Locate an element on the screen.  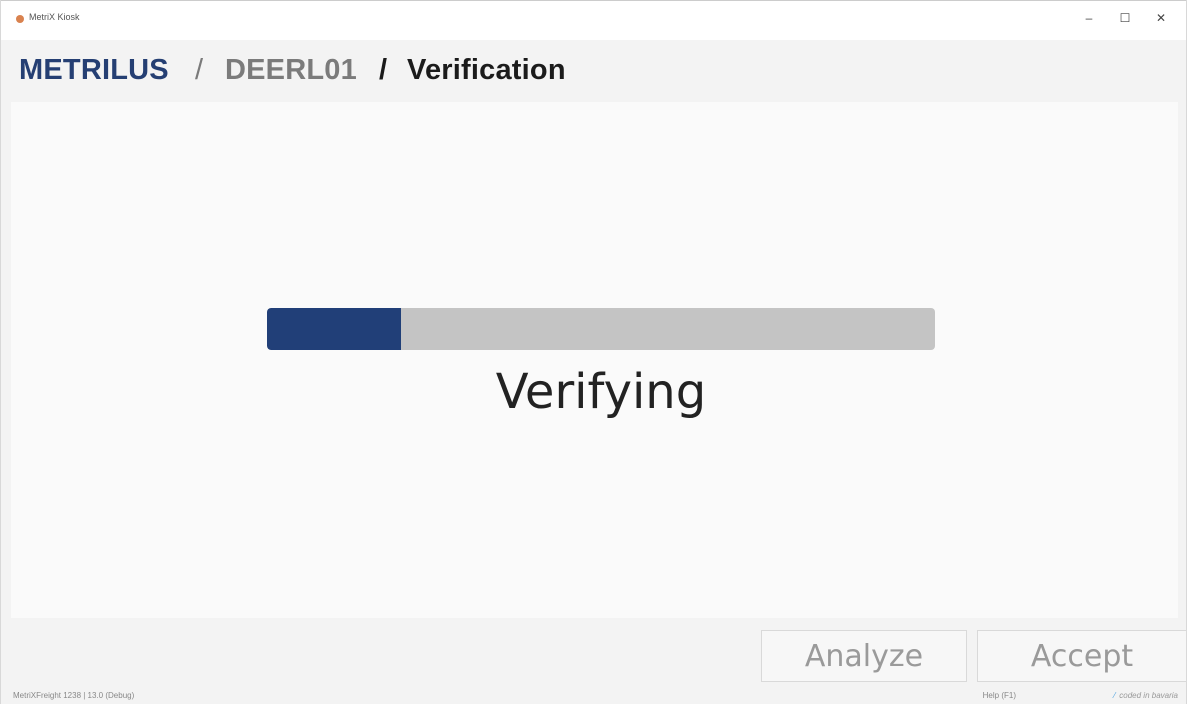
close-button: ✕ is located at coordinates (1161, 18).